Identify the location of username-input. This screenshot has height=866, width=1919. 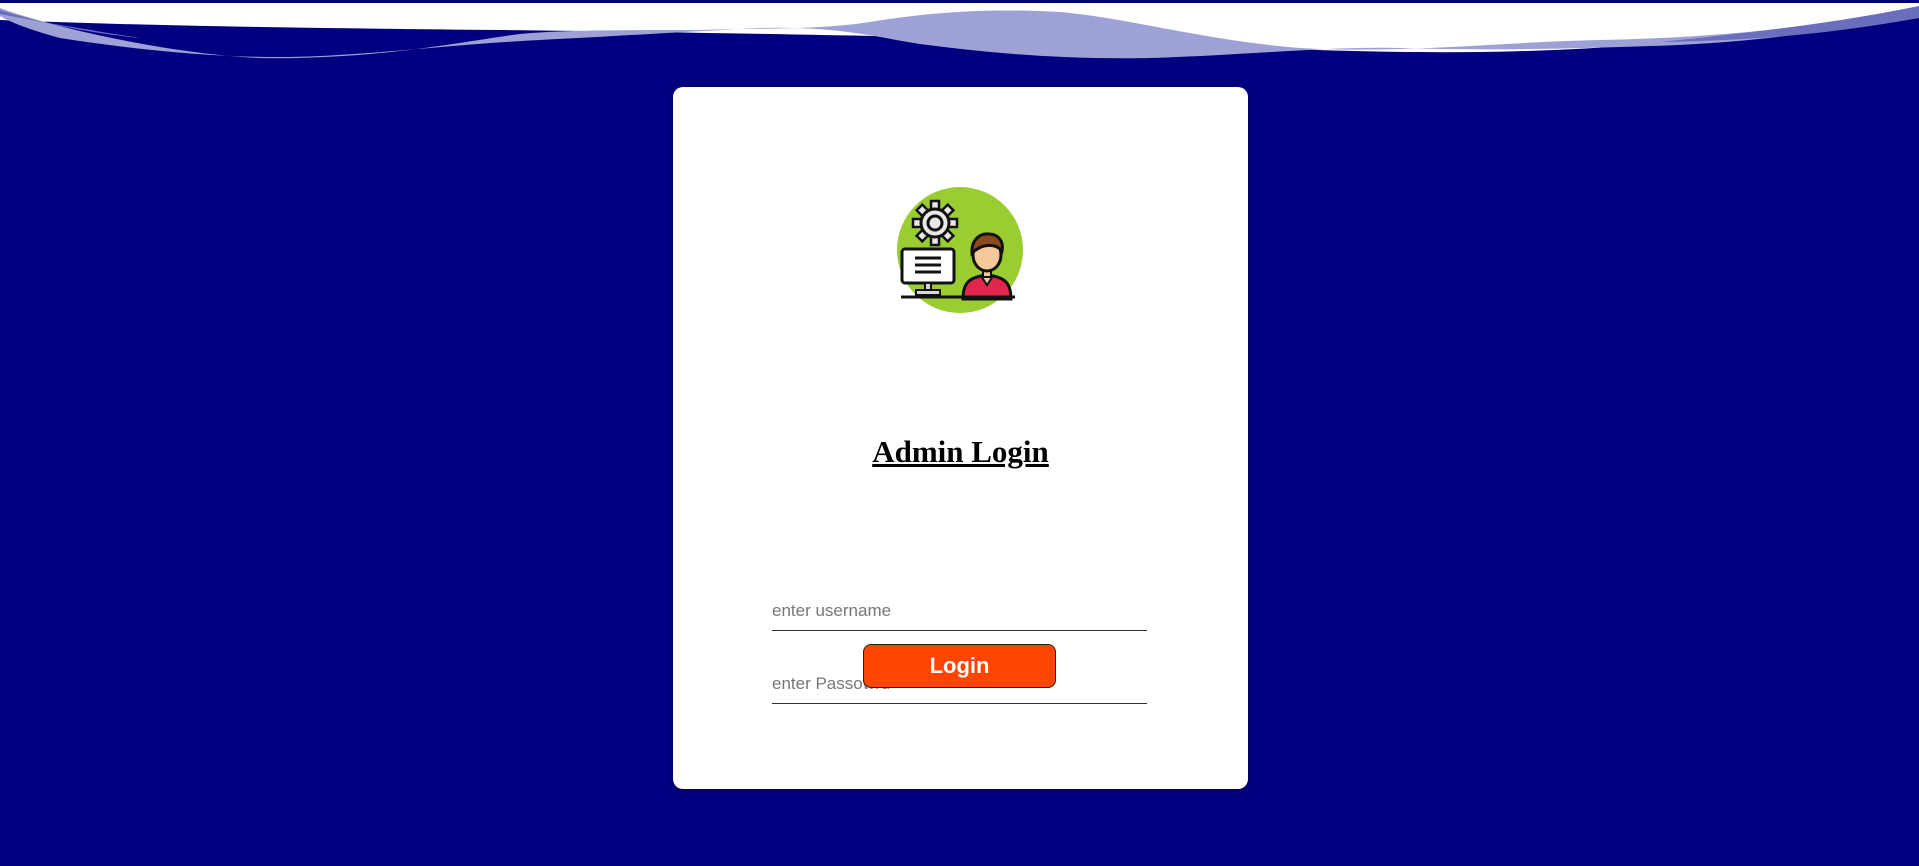
(959, 611).